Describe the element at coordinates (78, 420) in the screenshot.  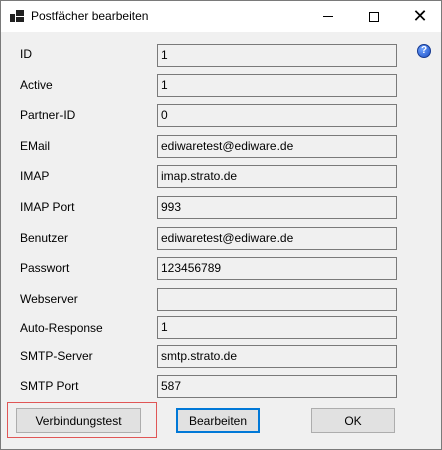
I see `connection-test-button: Verbindungstest` at that location.